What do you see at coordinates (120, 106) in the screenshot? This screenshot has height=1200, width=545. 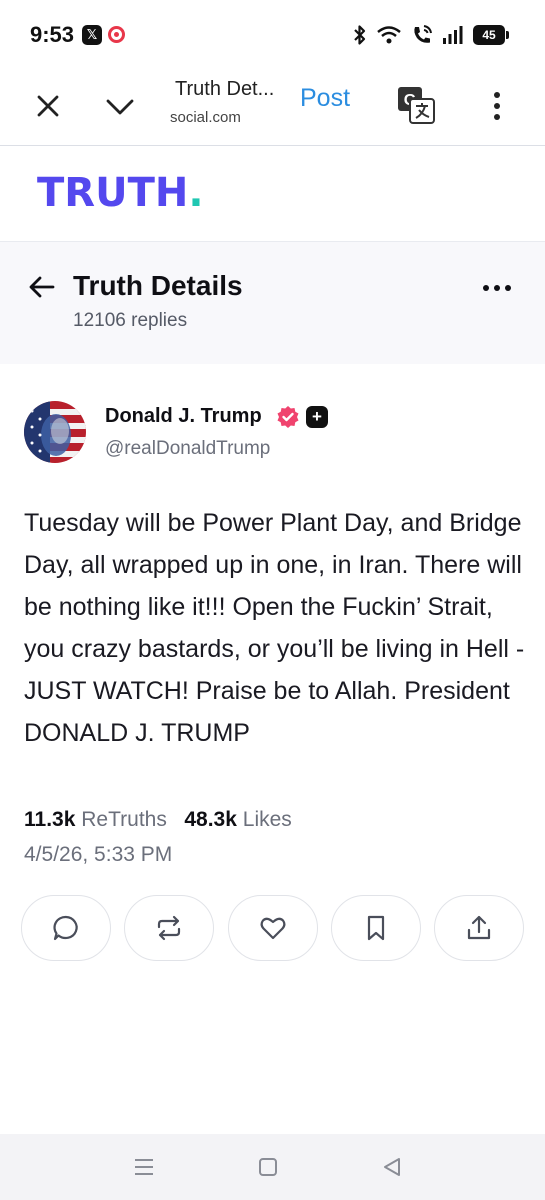 I see `chevron-down-icon` at bounding box center [120, 106].